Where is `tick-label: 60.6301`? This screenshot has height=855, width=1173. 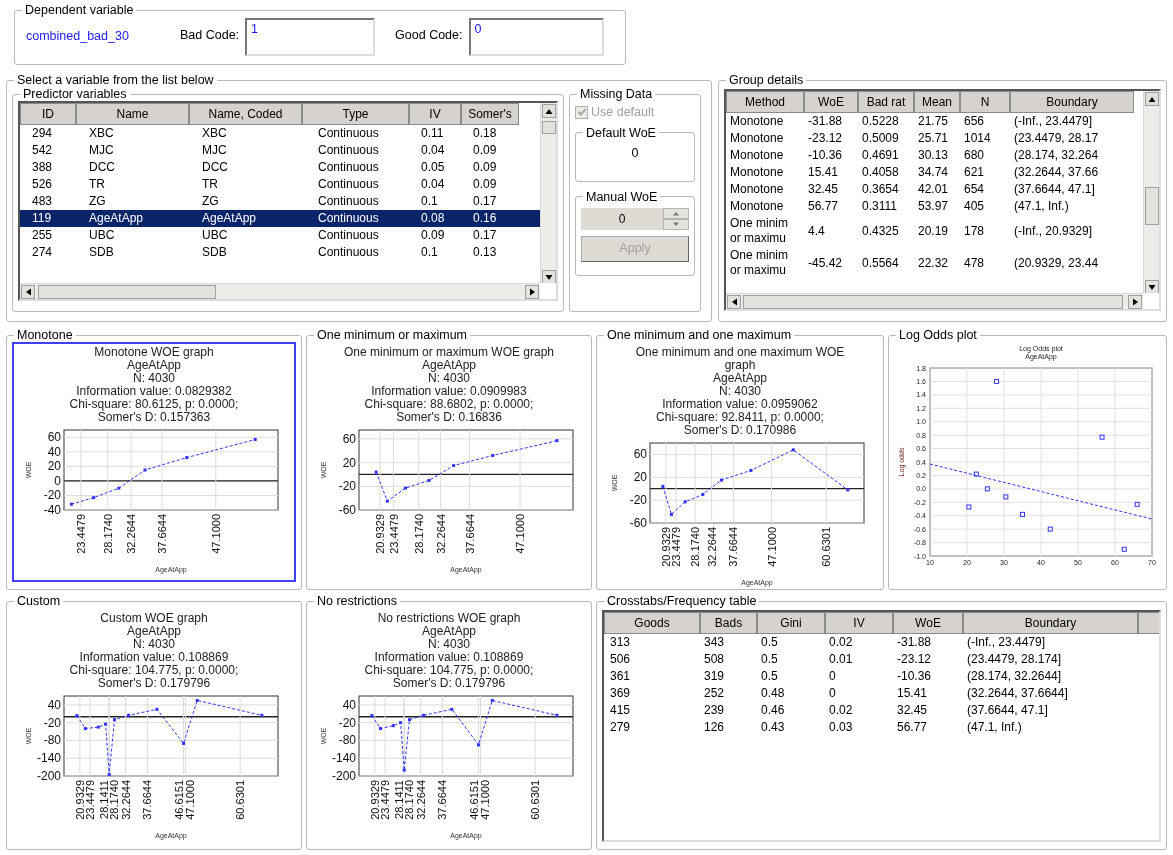
tick-label: 60.6301 is located at coordinates (535, 800).